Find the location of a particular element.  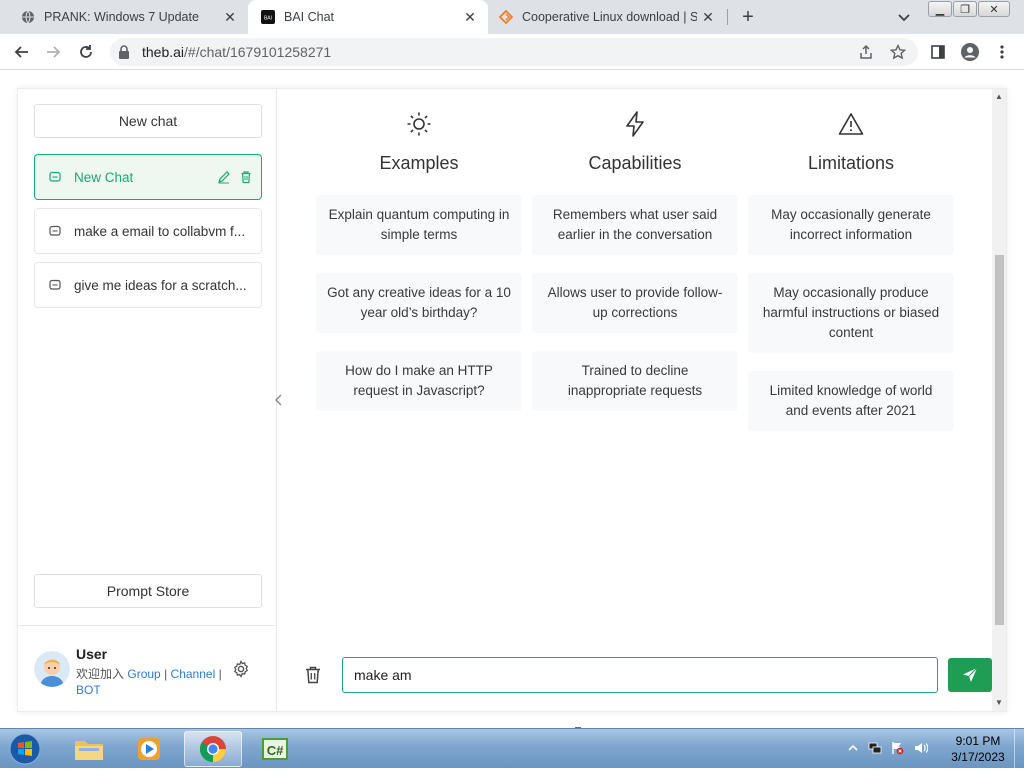

back-arrow-icon is located at coordinates (22, 52).